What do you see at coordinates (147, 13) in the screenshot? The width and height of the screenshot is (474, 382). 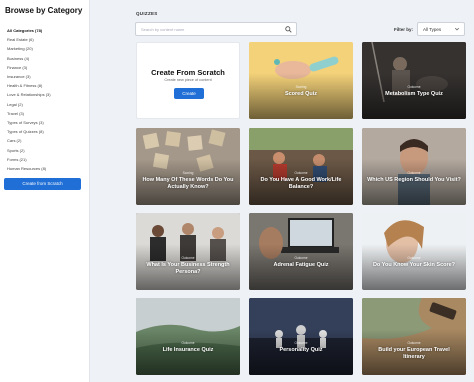 I see `section-label: QUIZZES` at bounding box center [147, 13].